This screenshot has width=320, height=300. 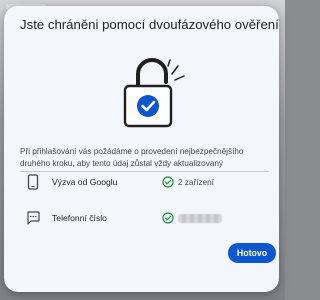 I want to click on method-label-phone-number: Telefonní číslo, so click(x=79, y=218).